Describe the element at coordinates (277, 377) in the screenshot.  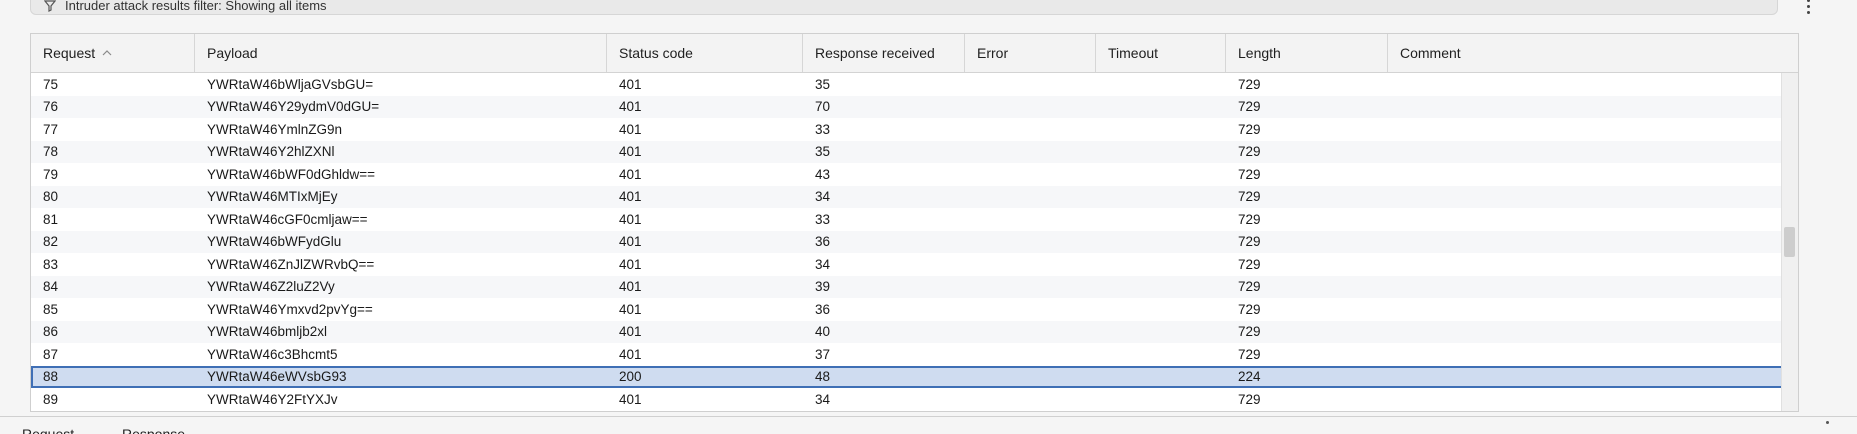
I see `table-cell-payload: YWRtaW46eWVsbG93` at that location.